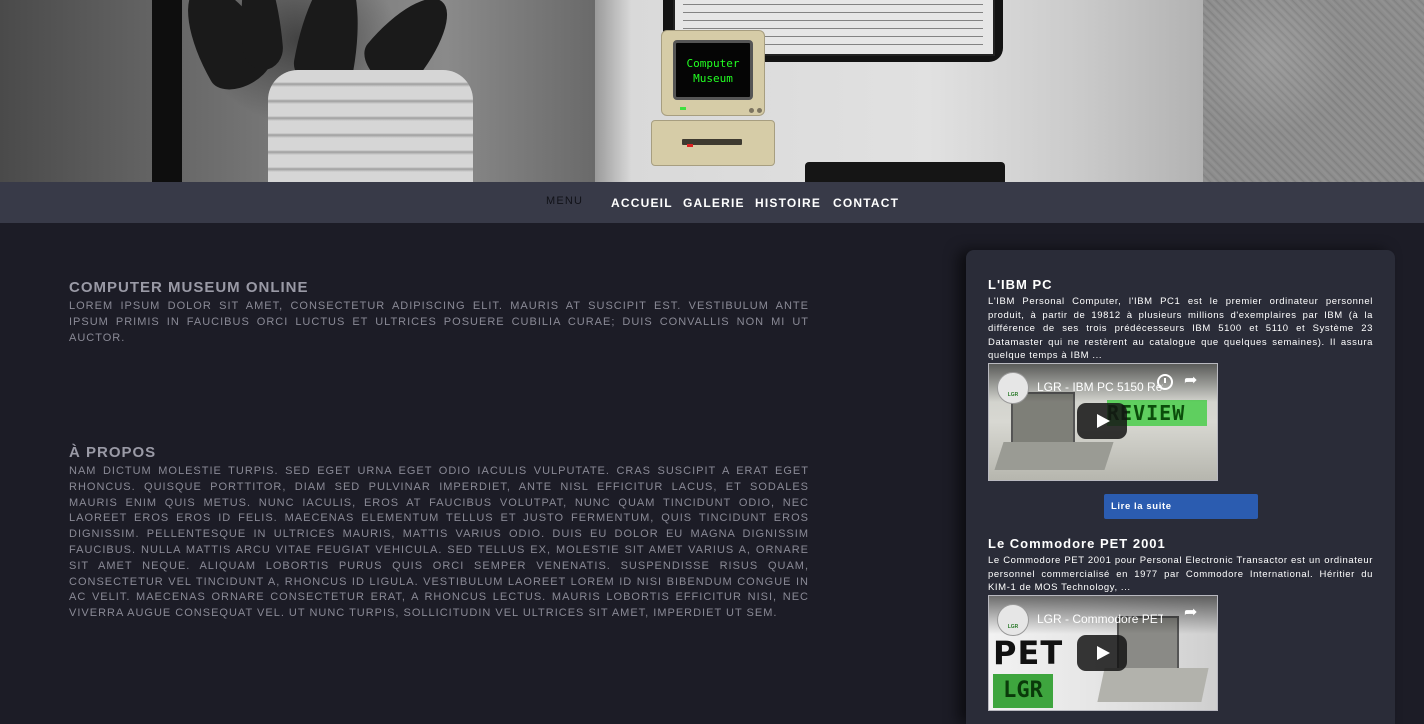 This screenshot has width=1424, height=724. I want to click on logo-screen: Computer Museum, so click(713, 70).